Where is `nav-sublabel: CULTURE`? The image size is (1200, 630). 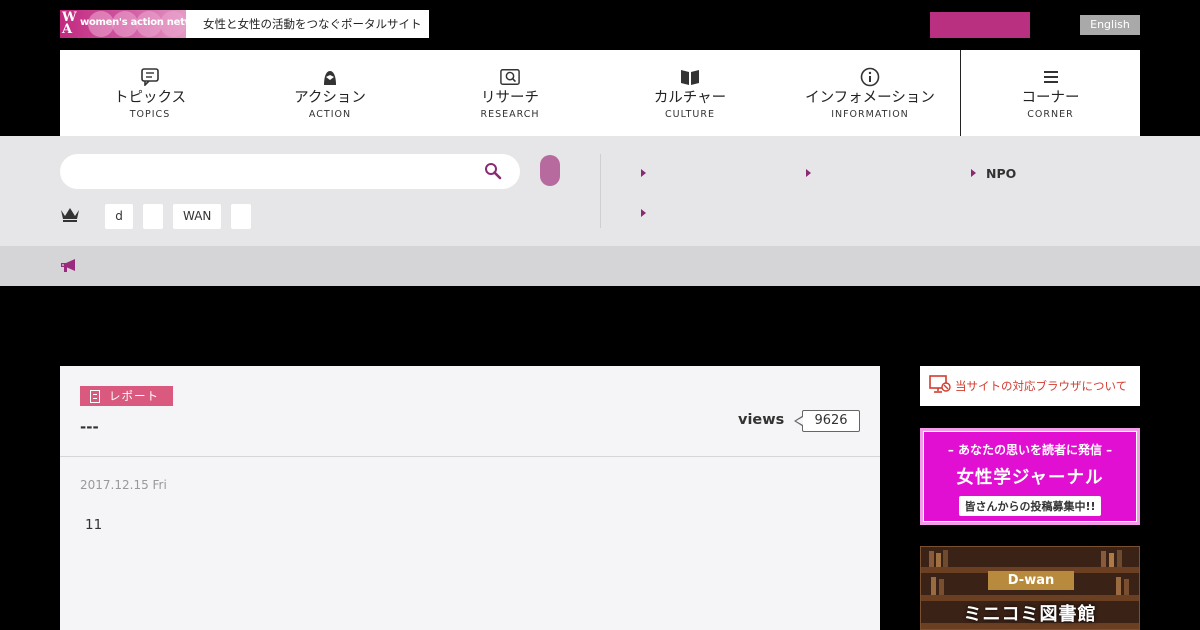
nav-sublabel: CULTURE is located at coordinates (690, 114).